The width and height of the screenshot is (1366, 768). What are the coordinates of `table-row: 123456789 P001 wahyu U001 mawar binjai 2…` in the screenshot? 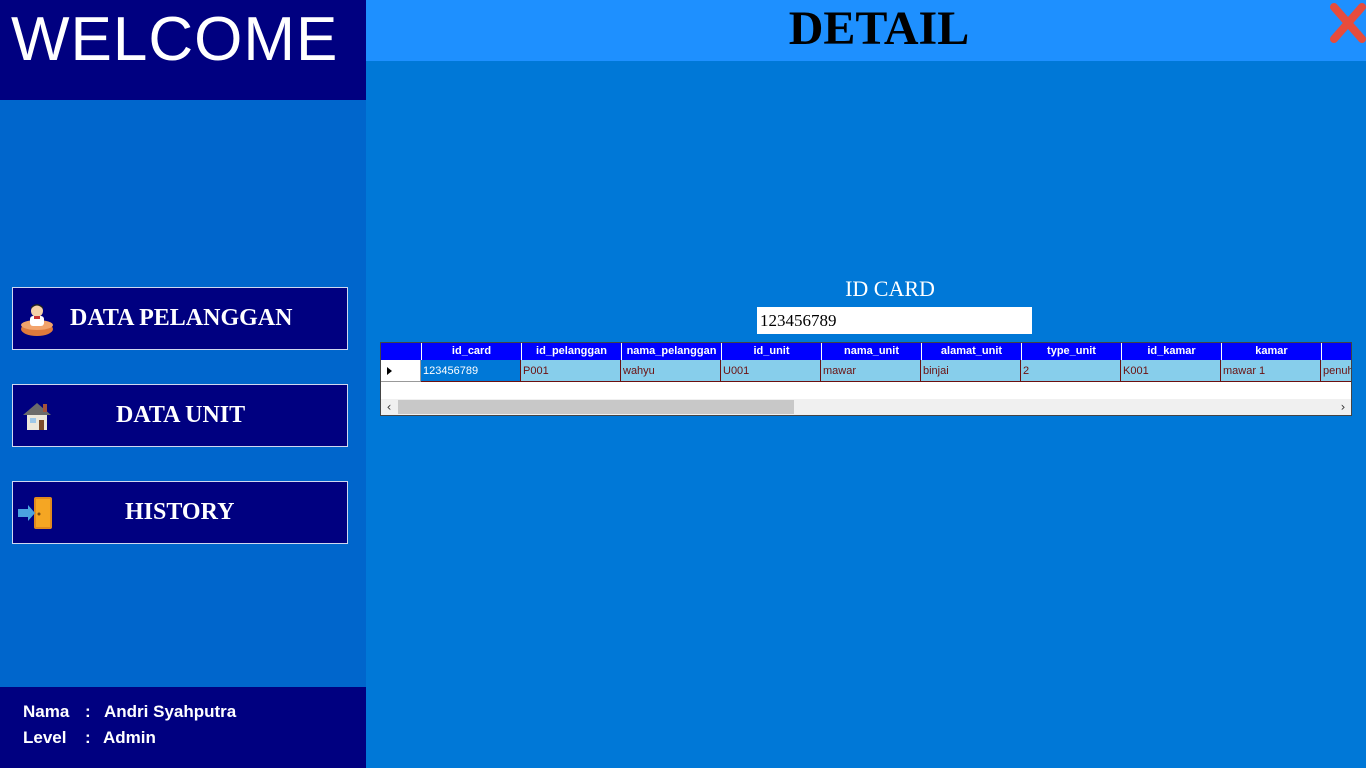 It's located at (866, 371).